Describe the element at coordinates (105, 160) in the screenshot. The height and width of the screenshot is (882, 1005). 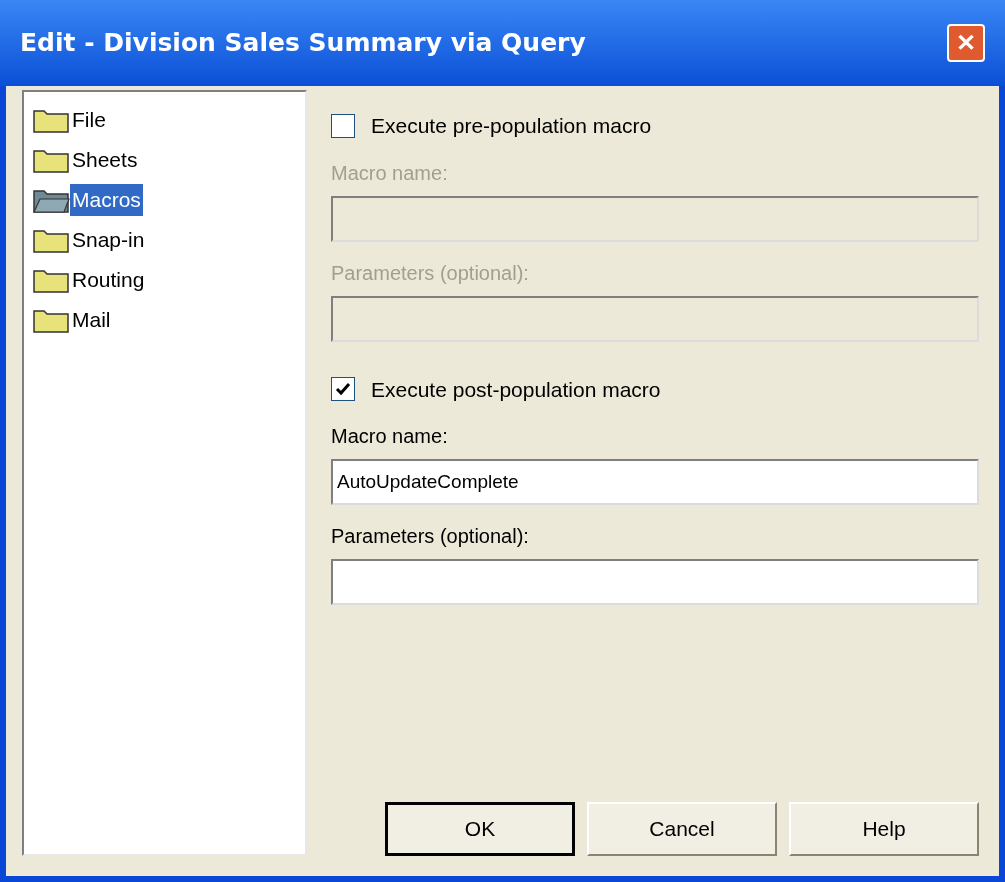
I see `tree-item: Sheets` at that location.